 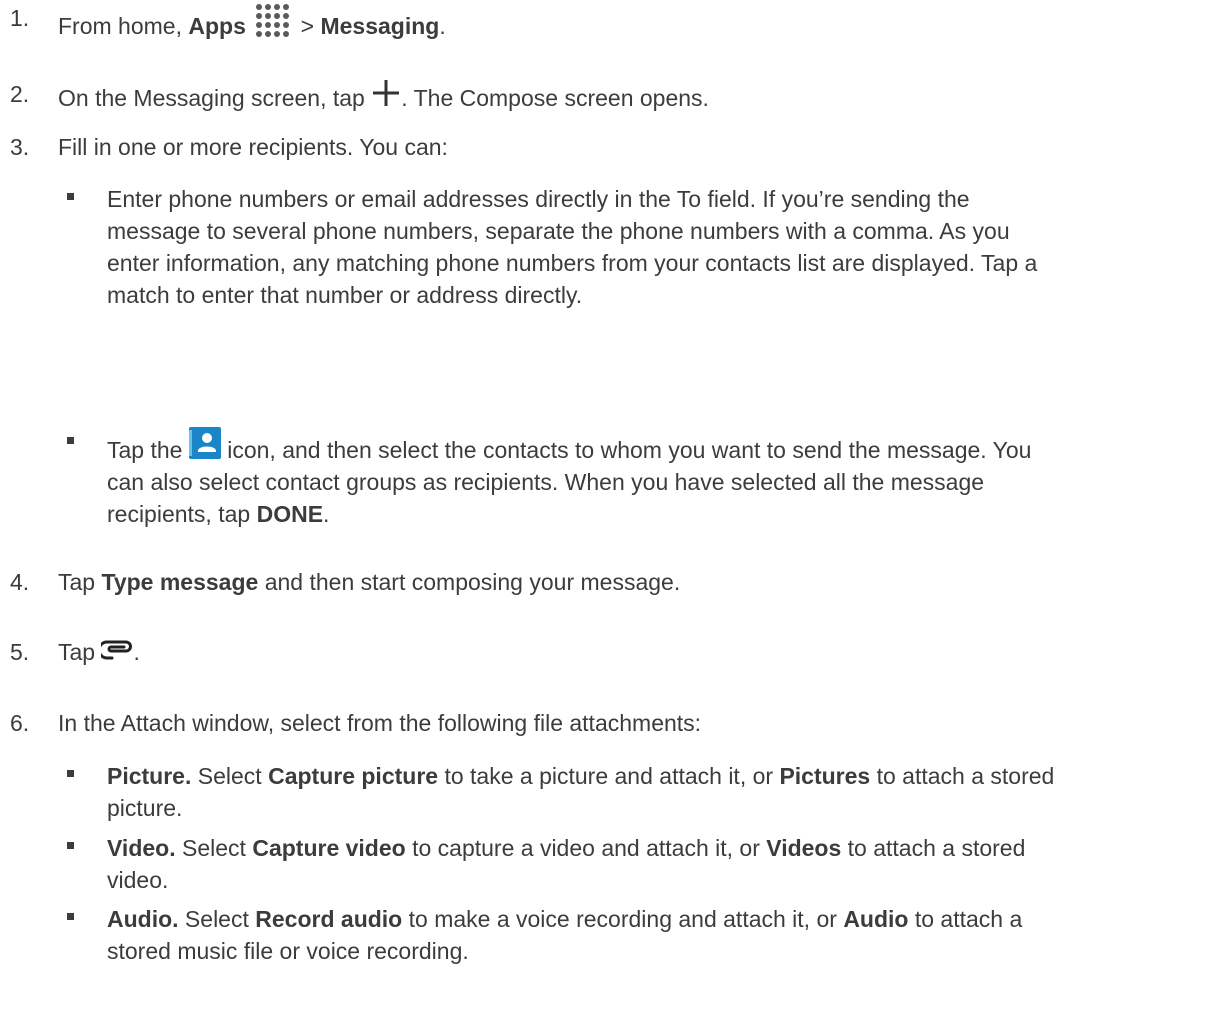 What do you see at coordinates (290, 514) in the screenshot?
I see `done-label: DONE` at bounding box center [290, 514].